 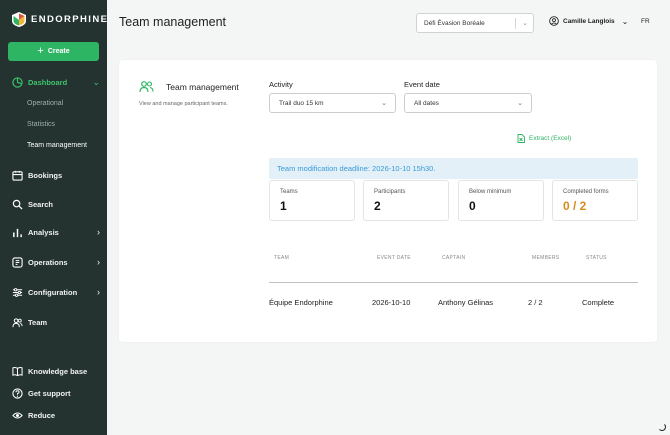 What do you see at coordinates (595, 200) in the screenshot?
I see `stat-completed-forms: Completed forms 0 / 2` at bounding box center [595, 200].